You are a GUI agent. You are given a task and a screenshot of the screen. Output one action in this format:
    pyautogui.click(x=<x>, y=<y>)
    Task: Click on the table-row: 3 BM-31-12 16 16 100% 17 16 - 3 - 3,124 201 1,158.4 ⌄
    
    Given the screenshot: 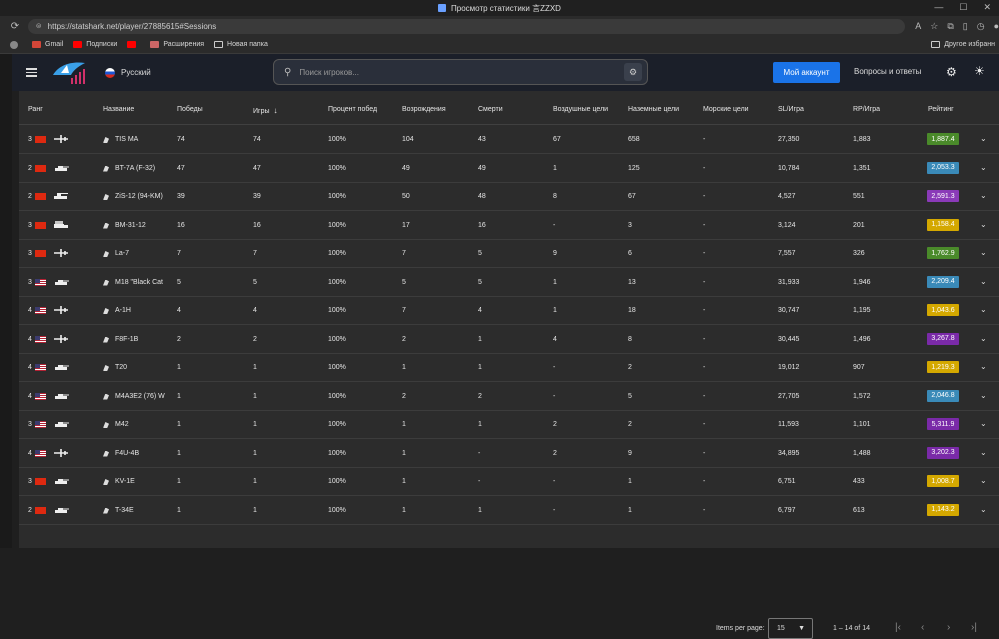 What is the action you would take?
    pyautogui.click(x=509, y=226)
    